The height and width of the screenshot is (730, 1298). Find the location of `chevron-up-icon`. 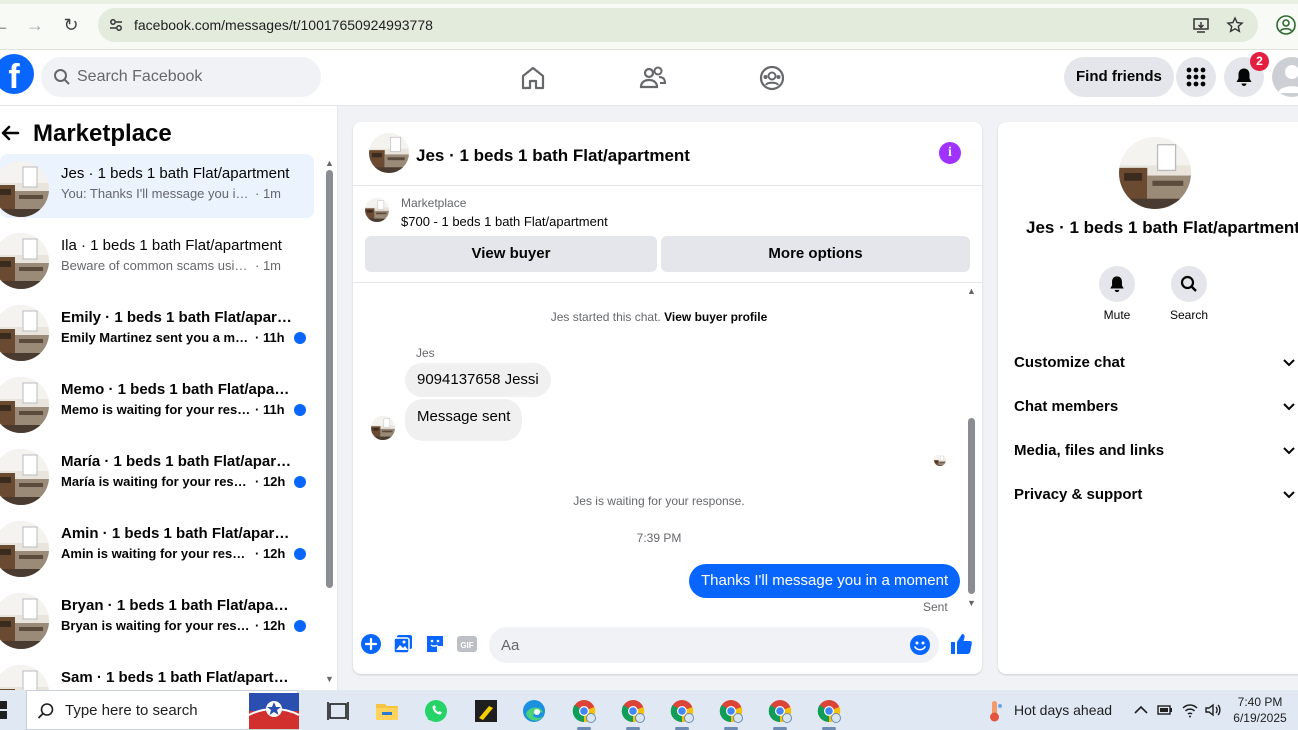

chevron-up-icon is located at coordinates (1141, 710).